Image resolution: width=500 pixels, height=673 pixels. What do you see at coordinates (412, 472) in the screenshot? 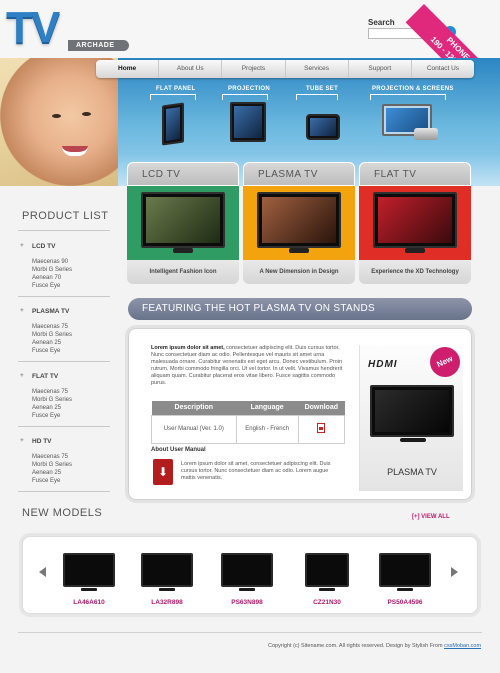
I see `hdmi-caption: PLASMA TV` at bounding box center [412, 472].